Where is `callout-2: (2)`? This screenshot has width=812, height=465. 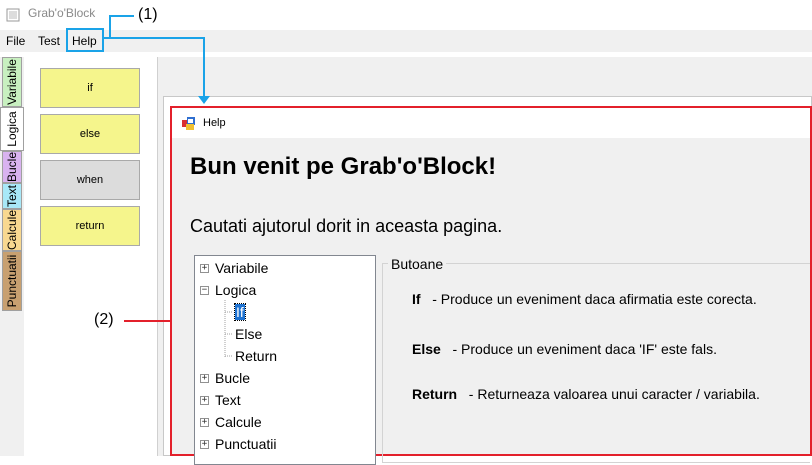
callout-2: (2) is located at coordinates (104, 319).